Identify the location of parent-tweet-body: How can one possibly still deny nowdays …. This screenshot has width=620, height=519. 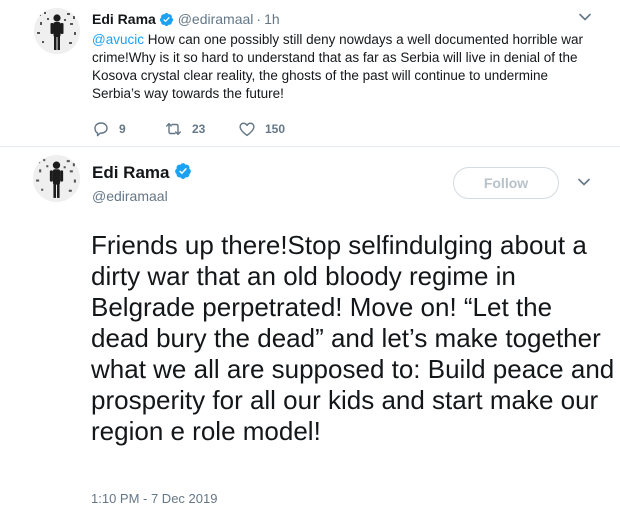
(337, 66).